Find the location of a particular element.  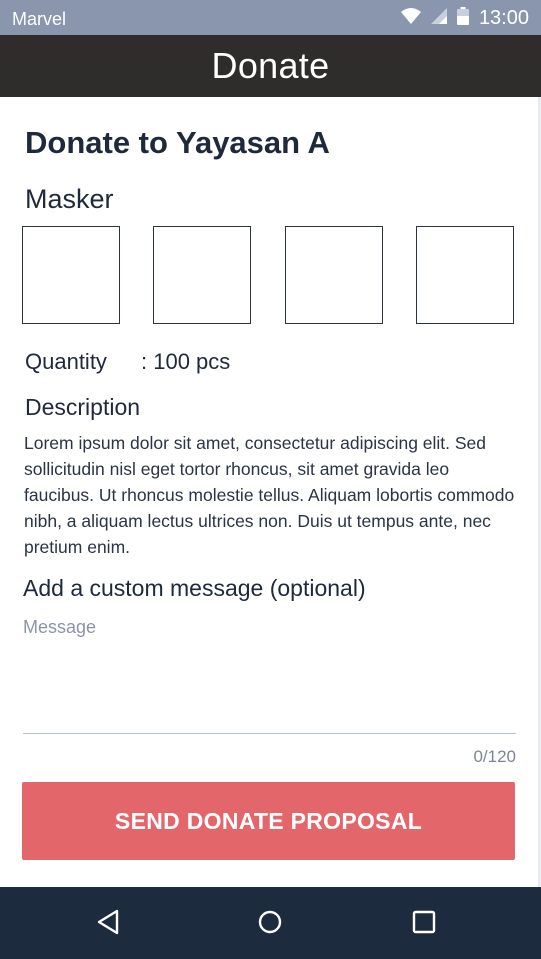

recents-button is located at coordinates (424, 924).